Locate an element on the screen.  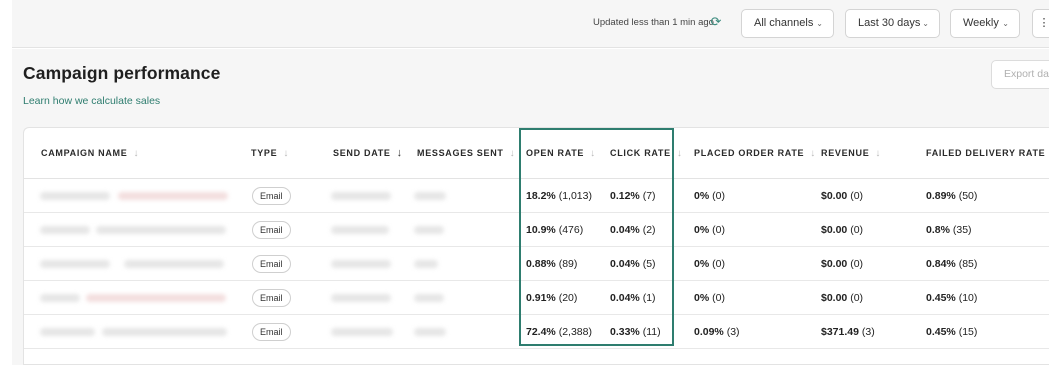
column-header-open-rate: OPEN RATE ↓ is located at coordinates (561, 153).